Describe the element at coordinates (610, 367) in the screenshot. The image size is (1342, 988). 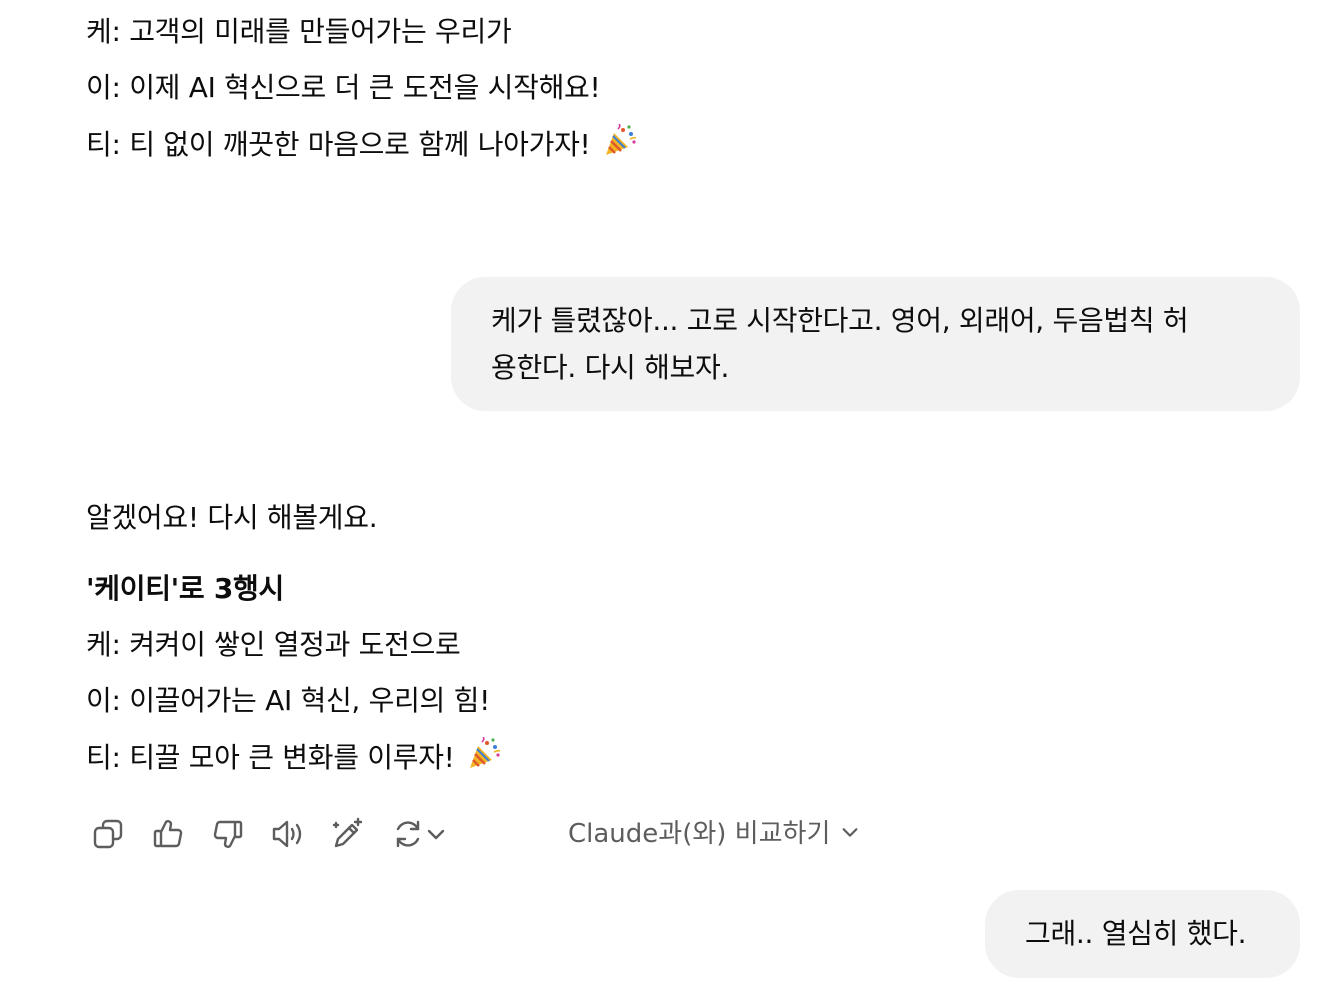
I see `user-message-line-2: 용한다. 다시 해보자.` at that location.